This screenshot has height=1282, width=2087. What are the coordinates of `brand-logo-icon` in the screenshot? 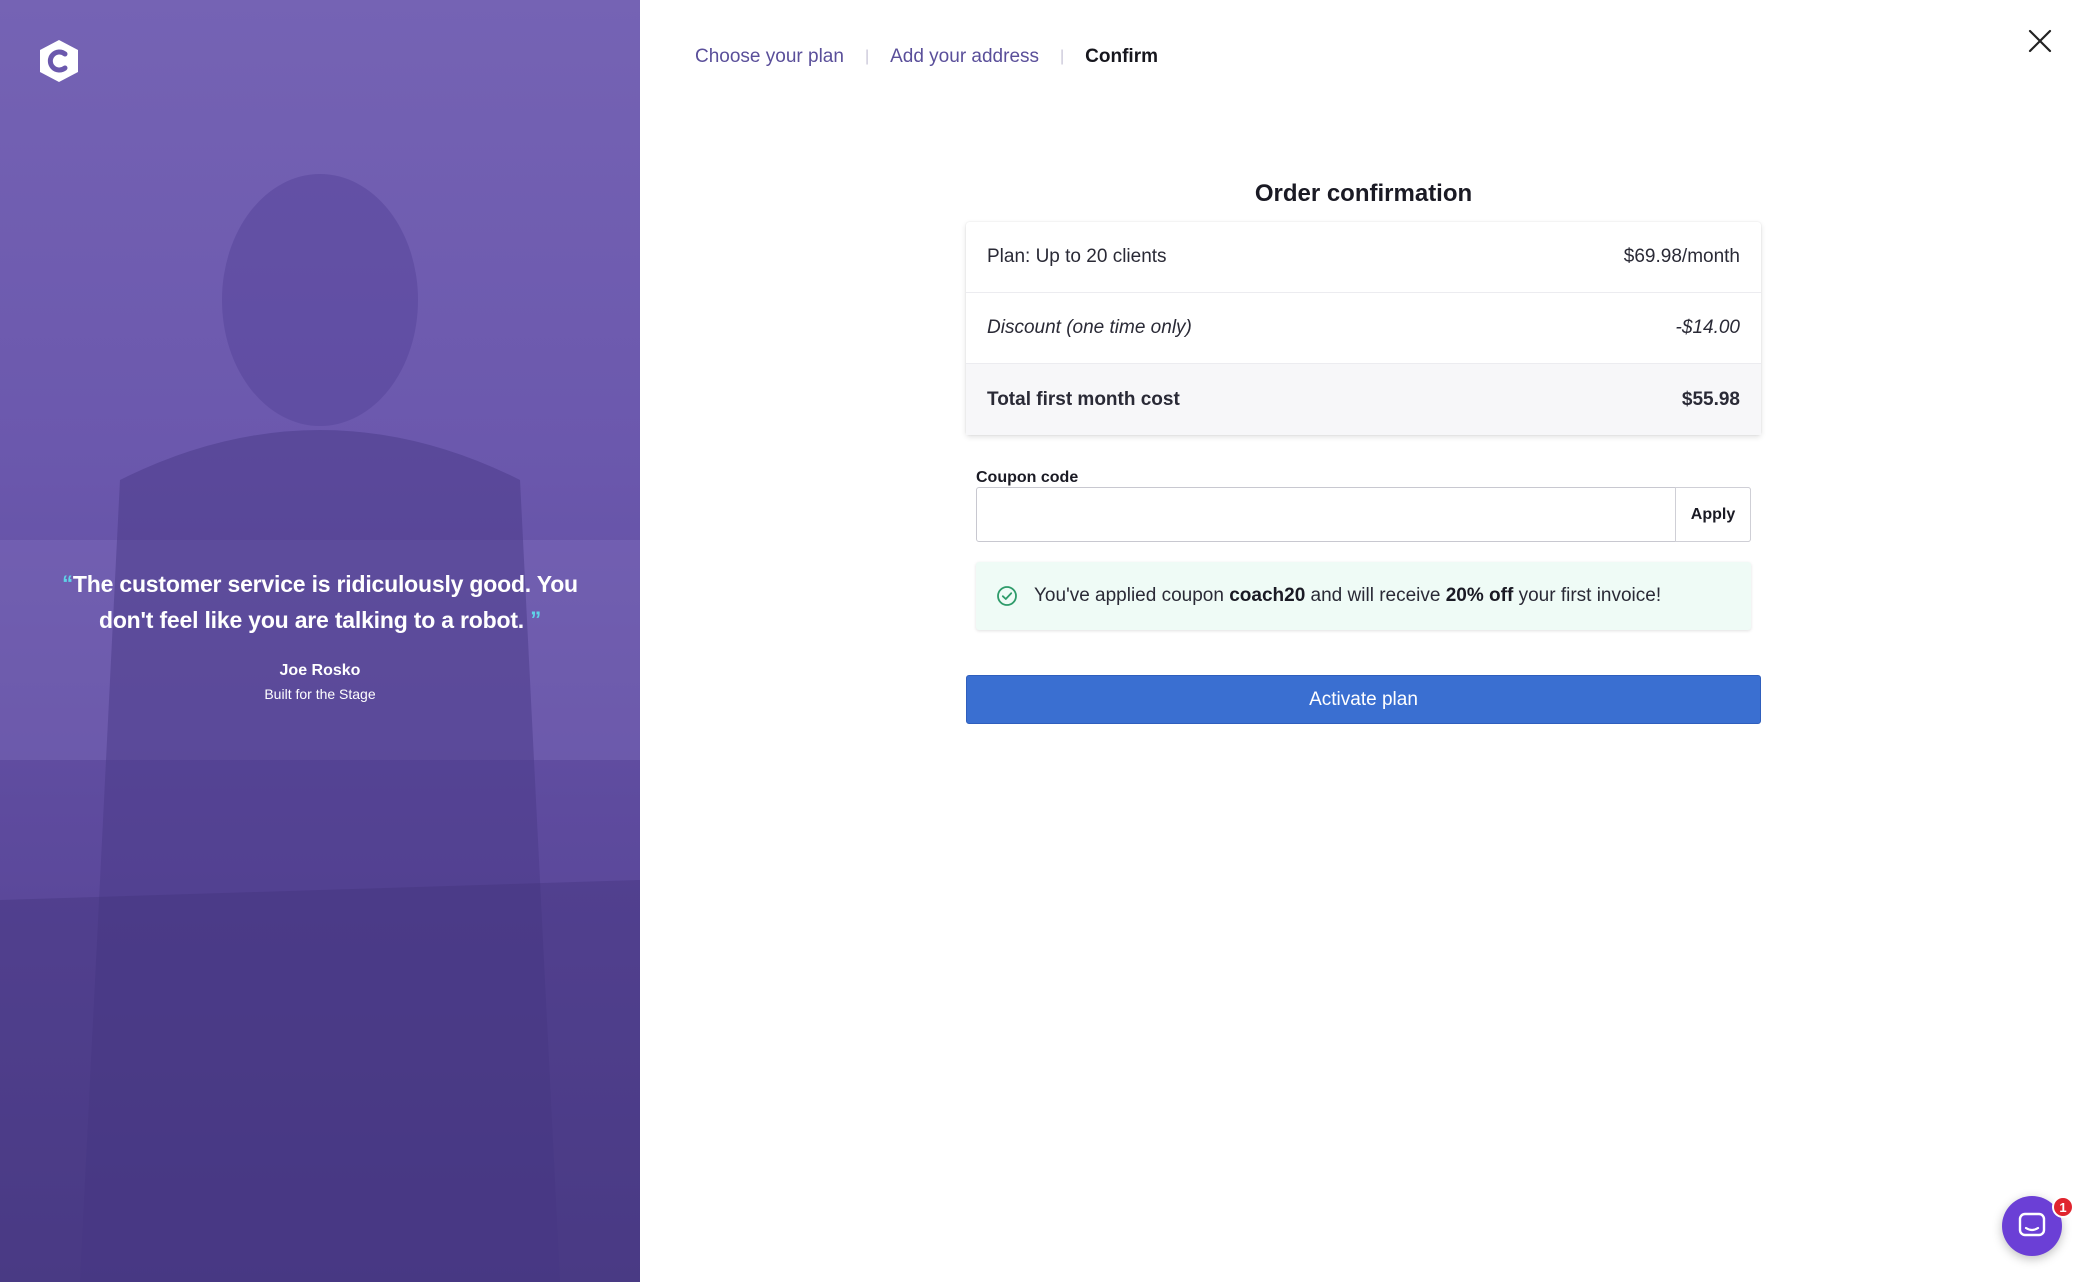 It's located at (59, 61).